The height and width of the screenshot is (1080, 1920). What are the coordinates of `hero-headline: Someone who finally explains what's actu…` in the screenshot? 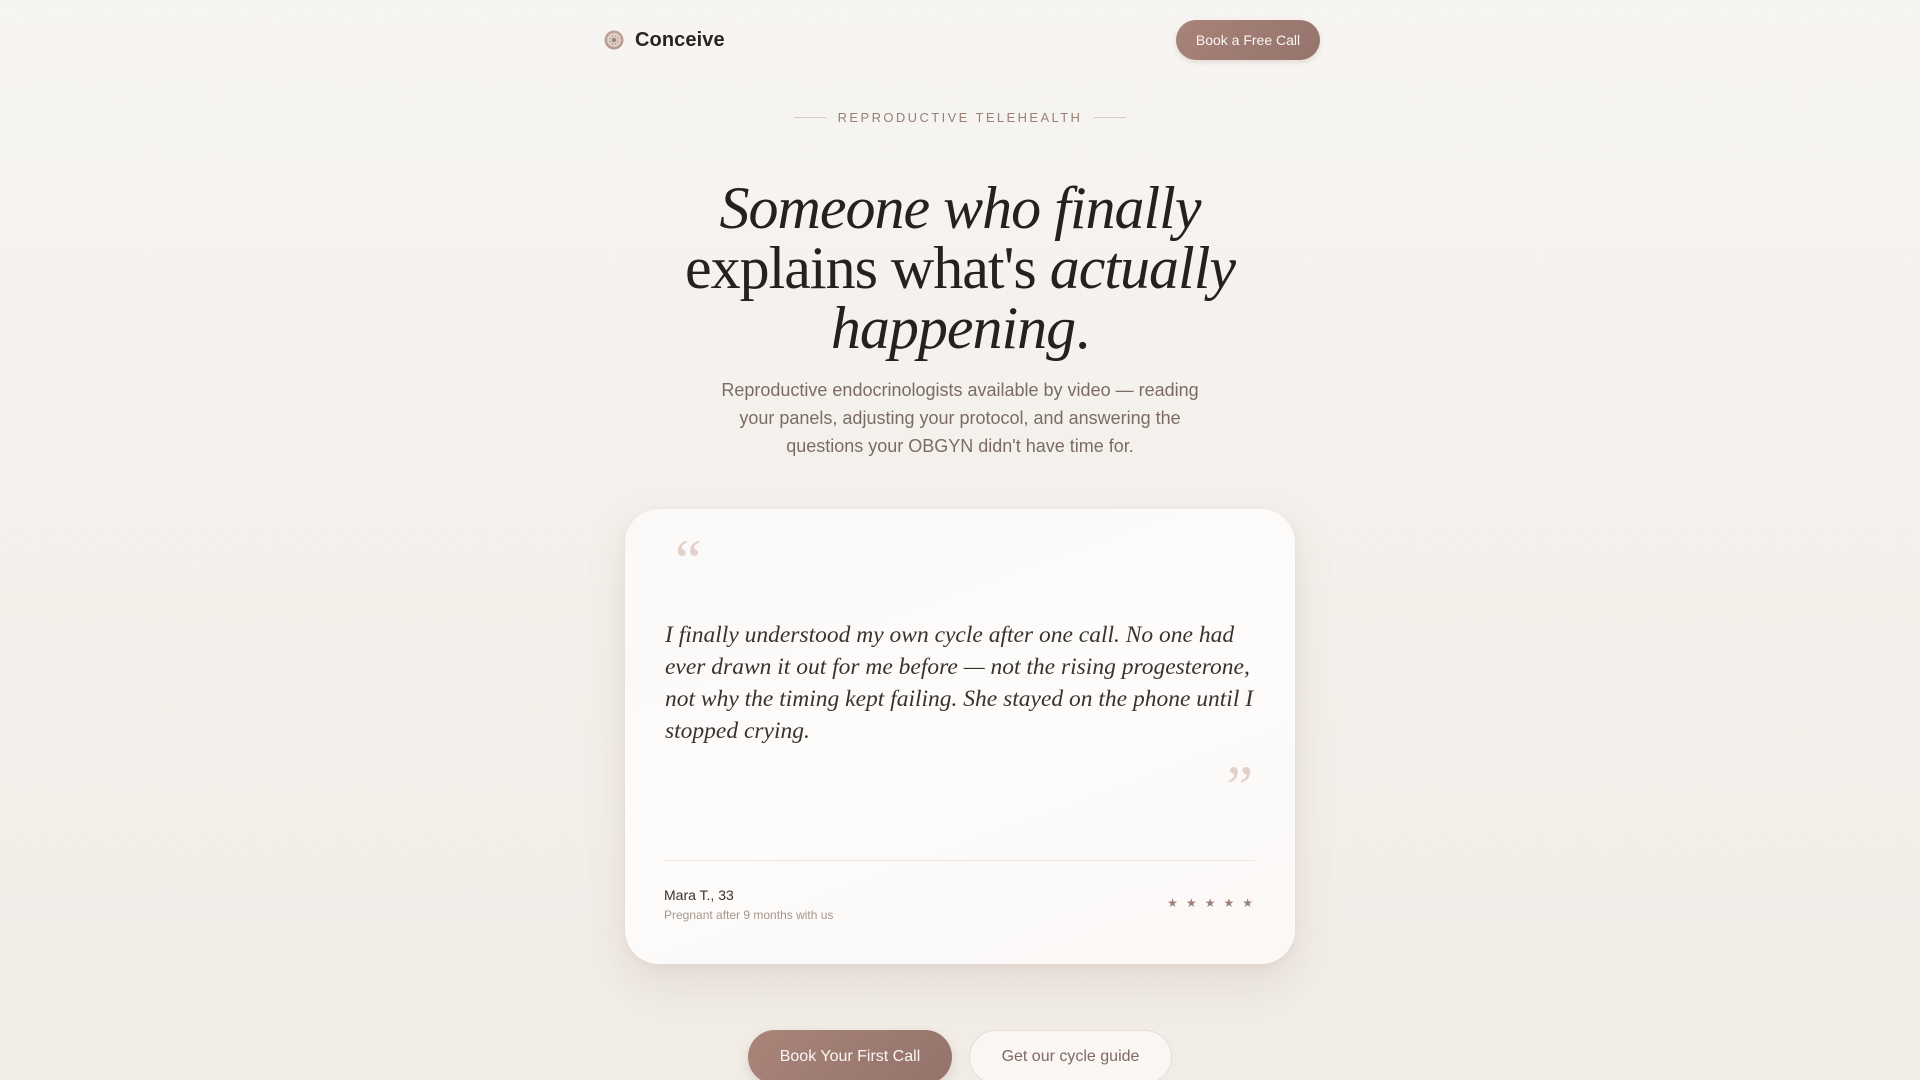 It's located at (960, 268).